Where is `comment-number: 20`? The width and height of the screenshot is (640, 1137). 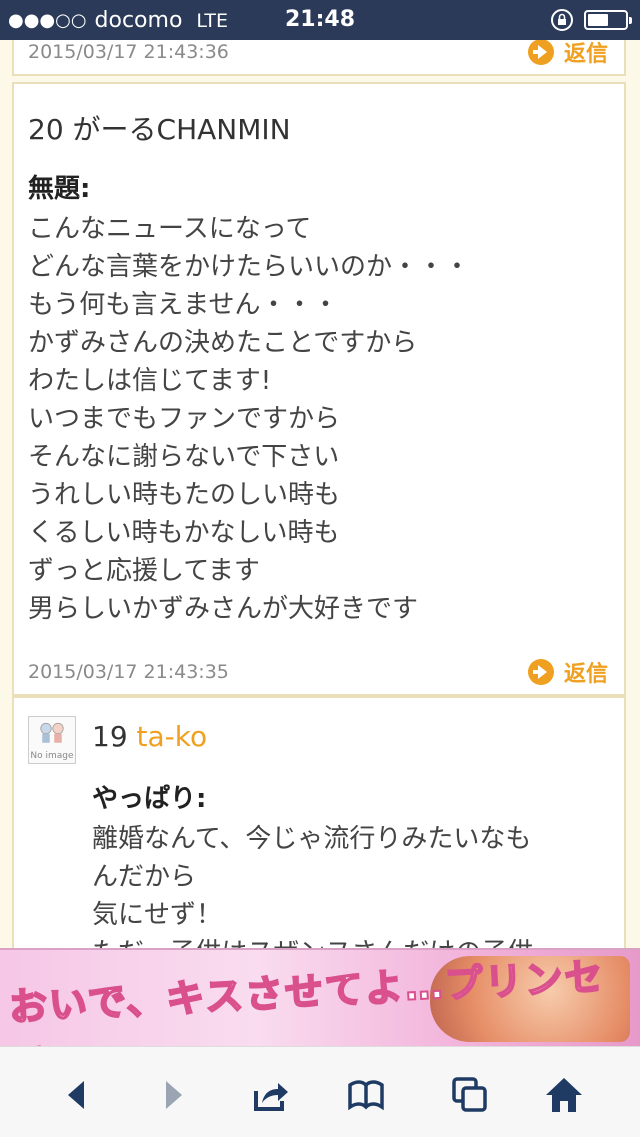
comment-number: 20 is located at coordinates (46, 129).